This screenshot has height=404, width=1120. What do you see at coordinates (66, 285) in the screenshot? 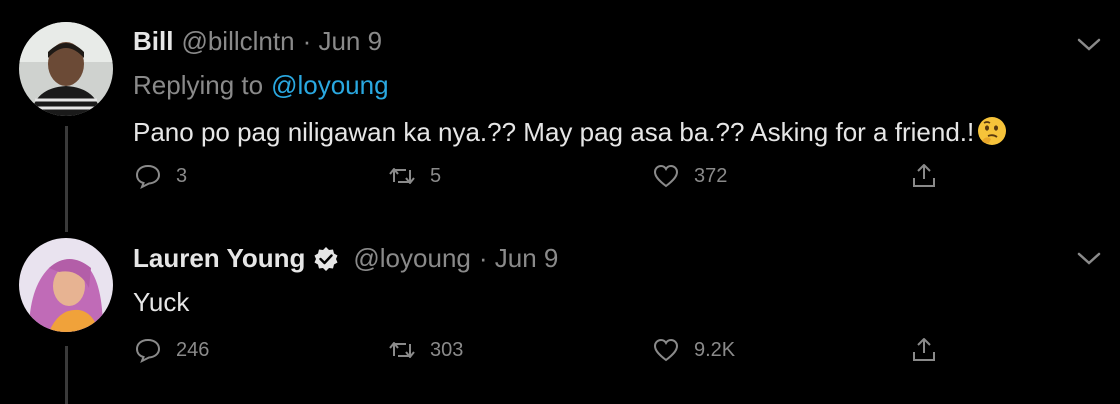
I see `avatar-lauren` at bounding box center [66, 285].